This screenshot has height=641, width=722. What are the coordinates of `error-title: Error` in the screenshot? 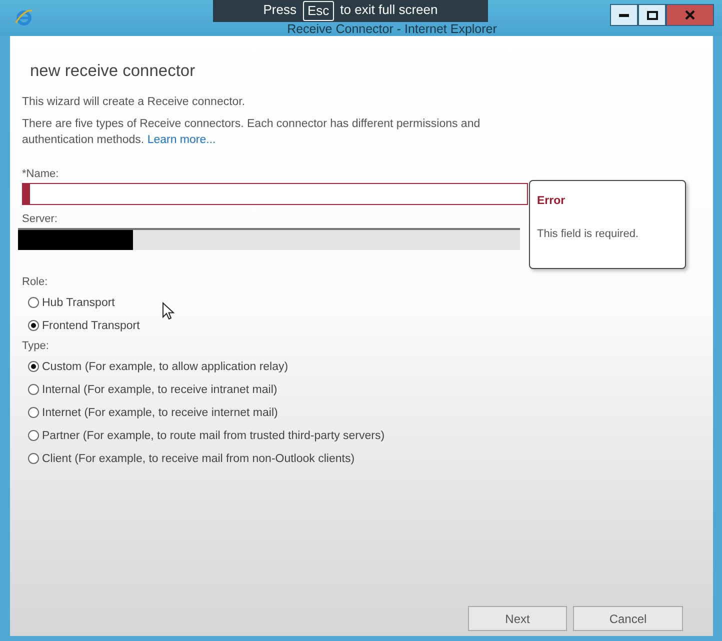 It's located at (551, 201).